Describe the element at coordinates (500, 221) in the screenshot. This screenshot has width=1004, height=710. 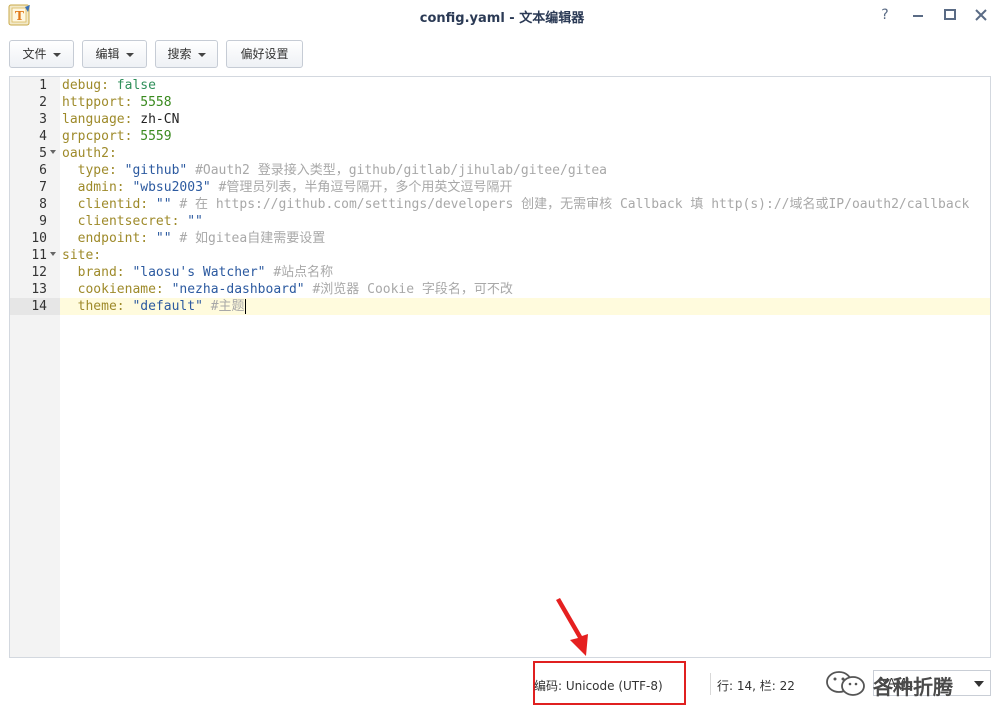
I see `code-line: 9 clientsecret: ""` at that location.